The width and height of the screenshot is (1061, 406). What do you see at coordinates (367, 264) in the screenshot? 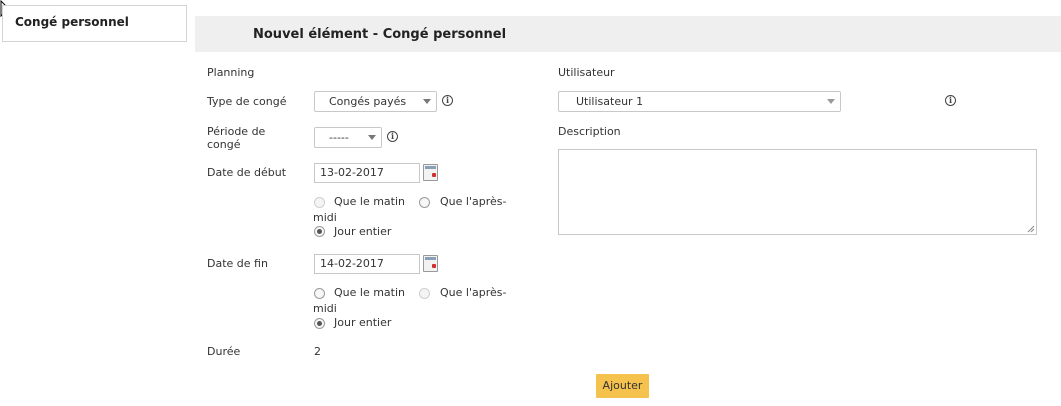
I see `date-fin-input: 14-02-2017` at bounding box center [367, 264].